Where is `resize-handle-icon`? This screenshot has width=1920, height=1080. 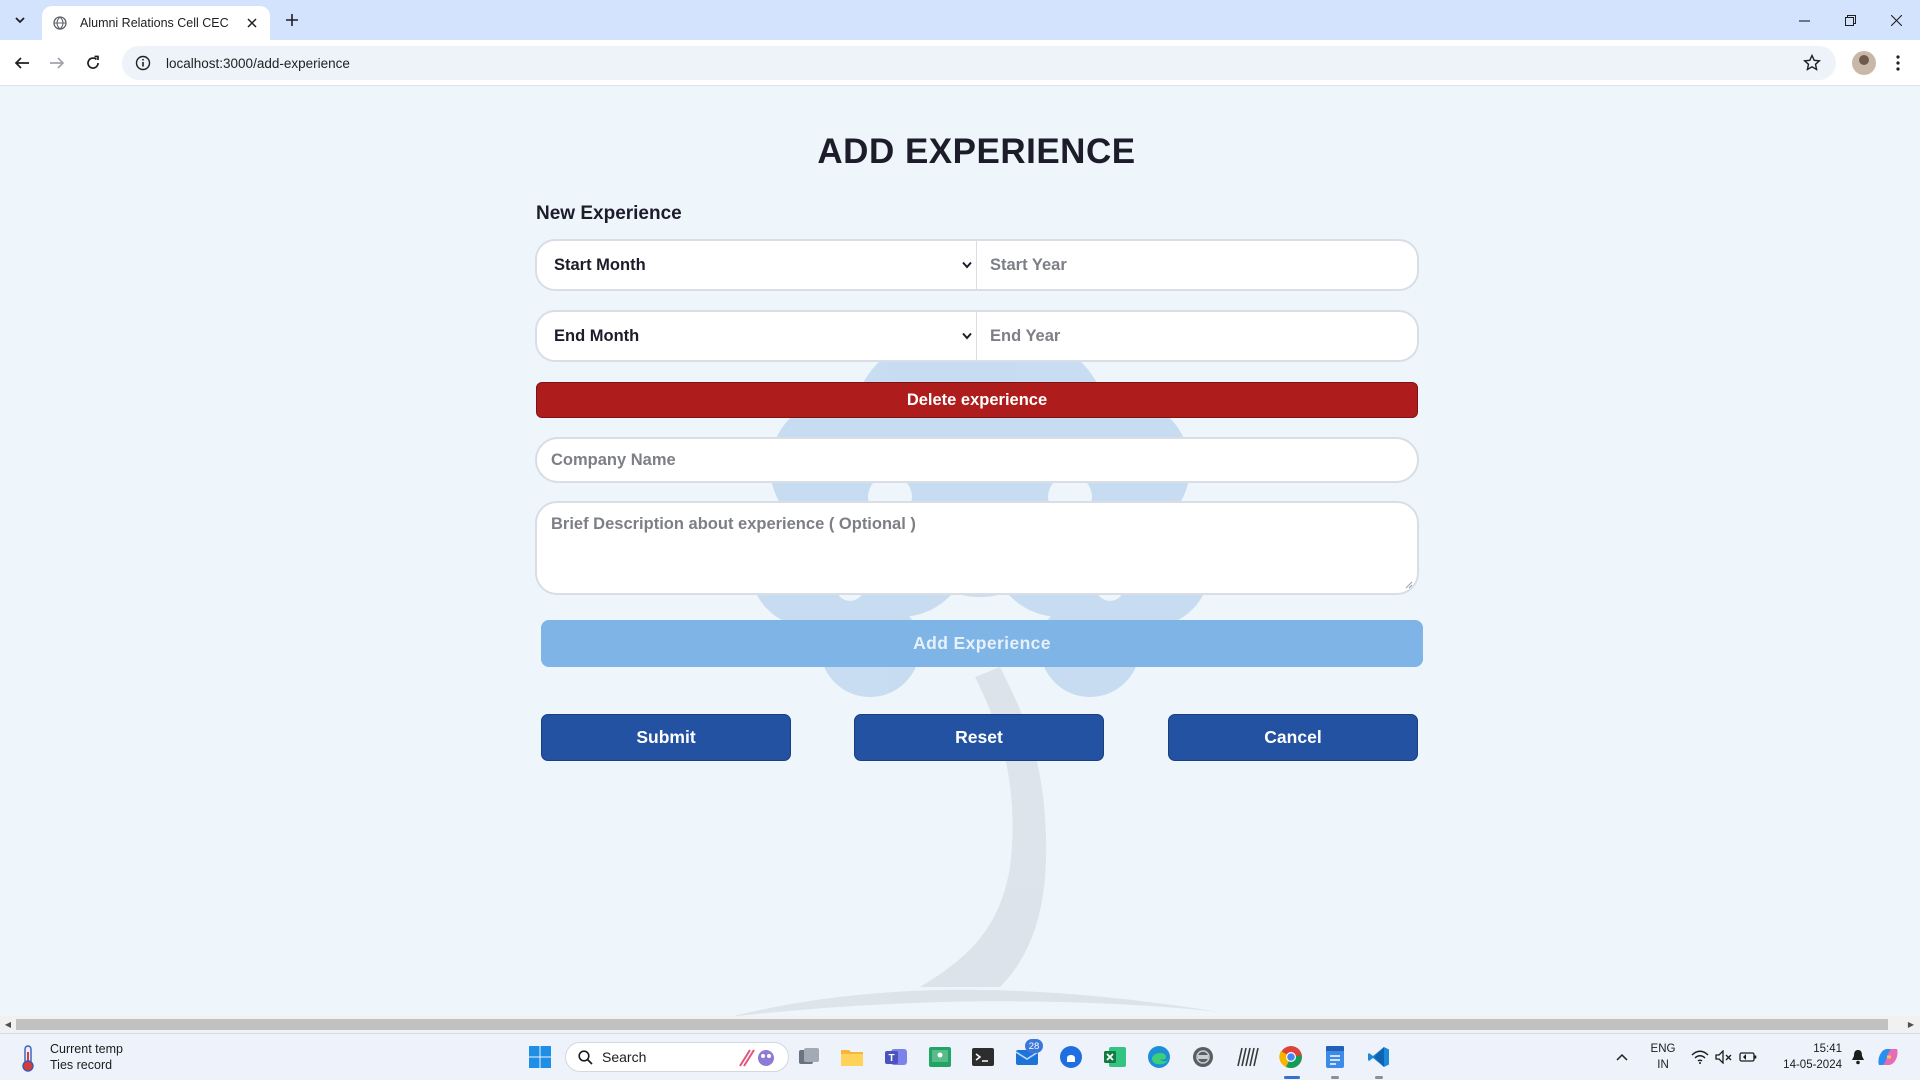 resize-handle-icon is located at coordinates (1408, 584).